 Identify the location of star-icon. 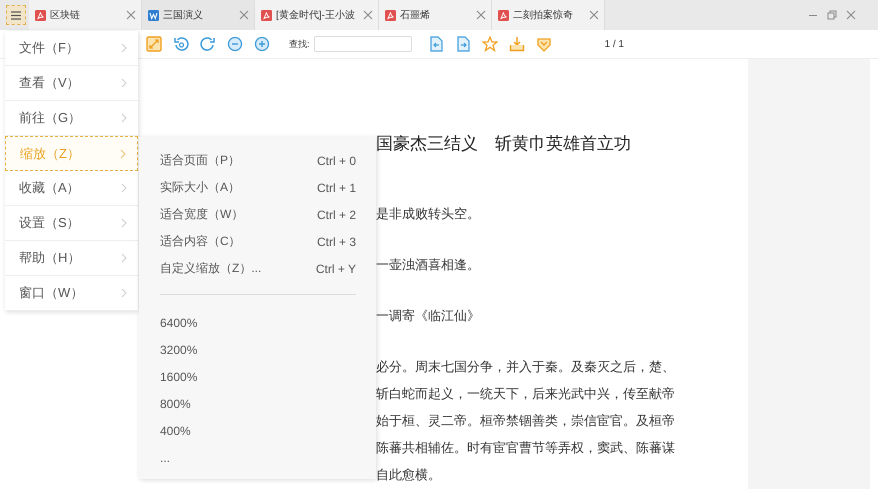
(490, 44).